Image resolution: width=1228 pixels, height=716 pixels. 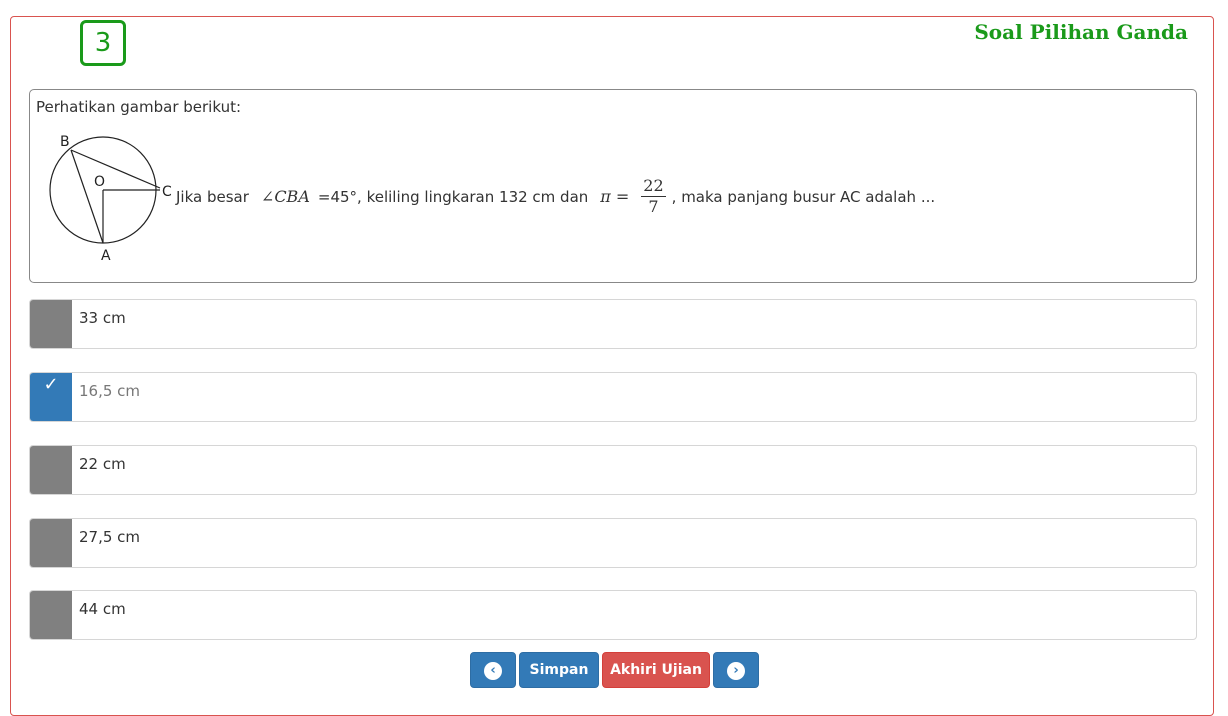 What do you see at coordinates (65, 142) in the screenshot?
I see `label-b: B` at bounding box center [65, 142].